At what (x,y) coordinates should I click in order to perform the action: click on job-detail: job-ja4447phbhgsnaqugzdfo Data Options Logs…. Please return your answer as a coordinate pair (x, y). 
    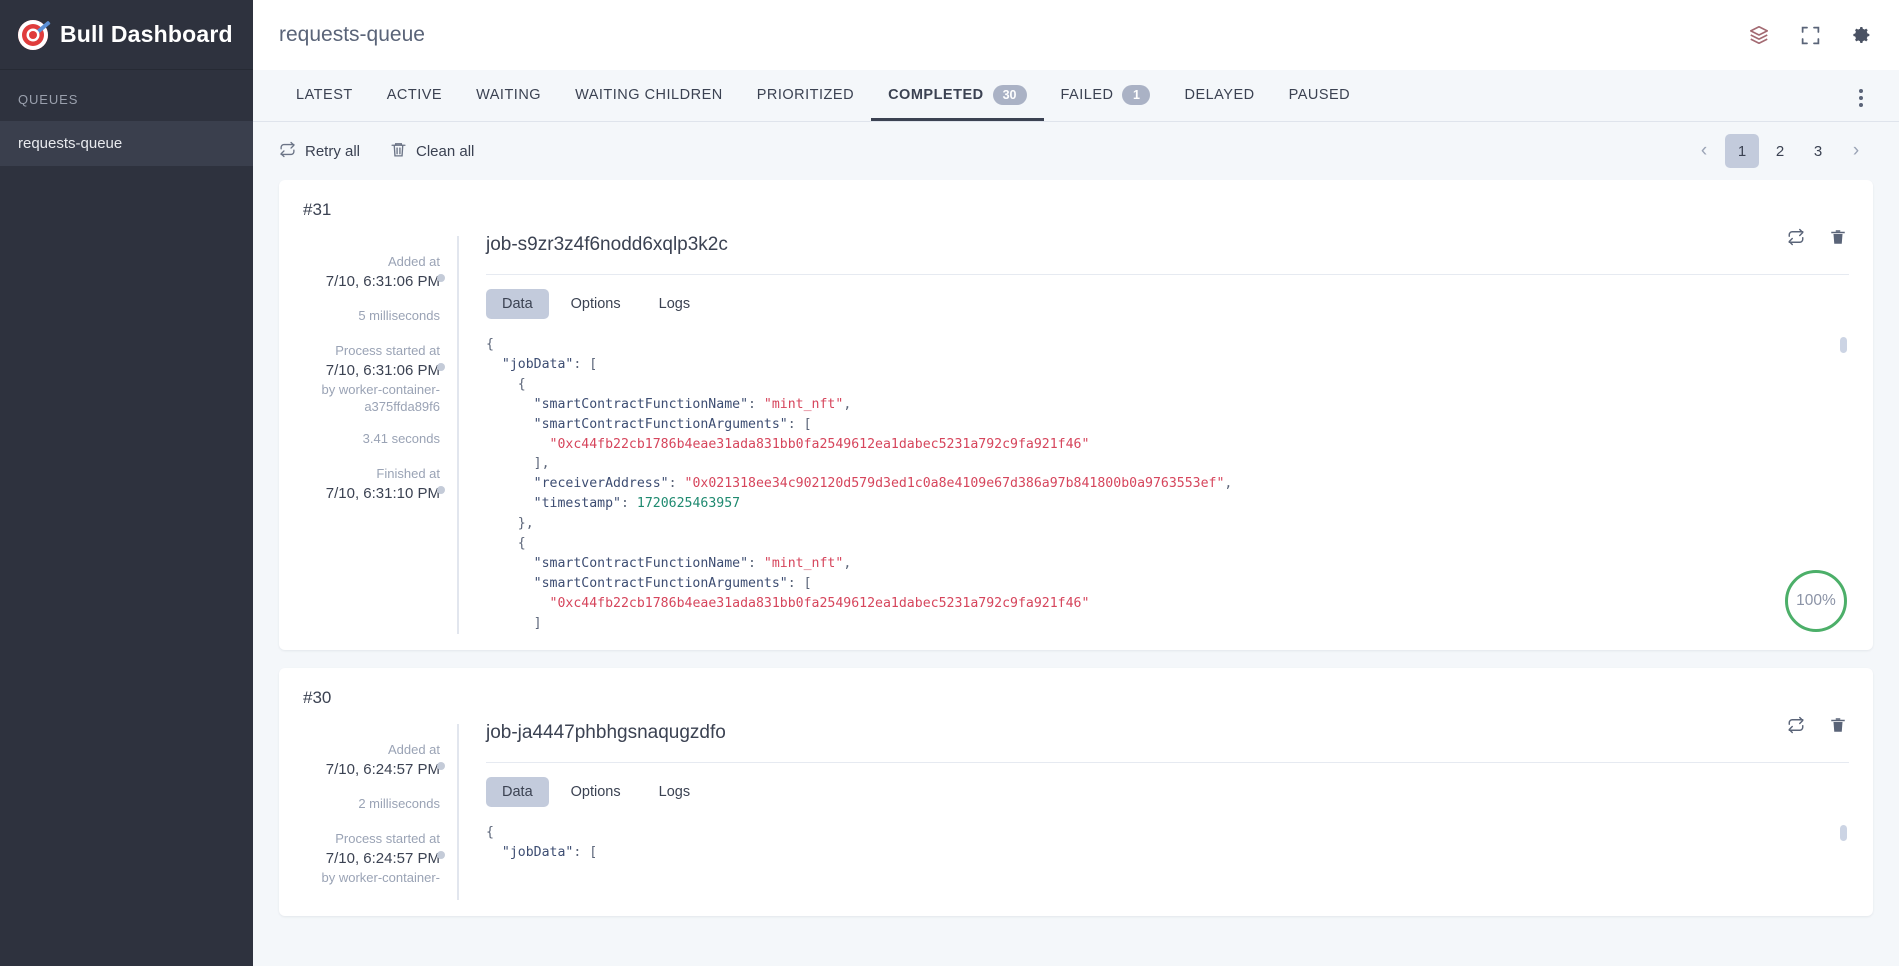
    Looking at the image, I should click on (1153, 809).